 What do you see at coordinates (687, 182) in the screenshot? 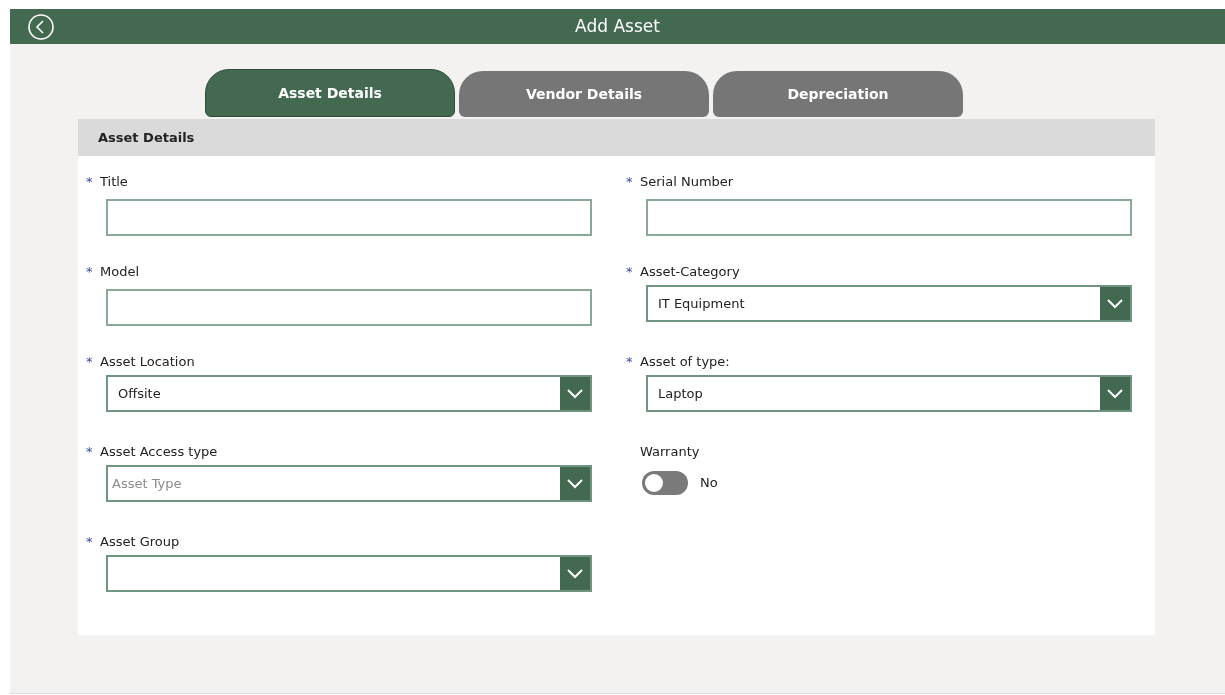
I see `field-label: Serial Number` at bounding box center [687, 182].